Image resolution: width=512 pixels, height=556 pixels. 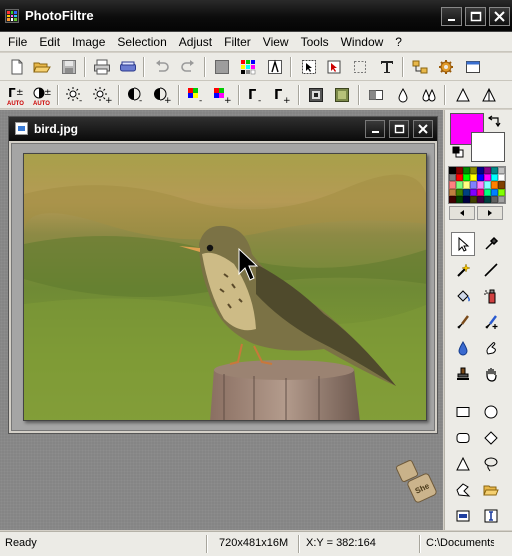 What do you see at coordinates (141, 42) in the screenshot?
I see `menu-selection: Selection` at bounding box center [141, 42].